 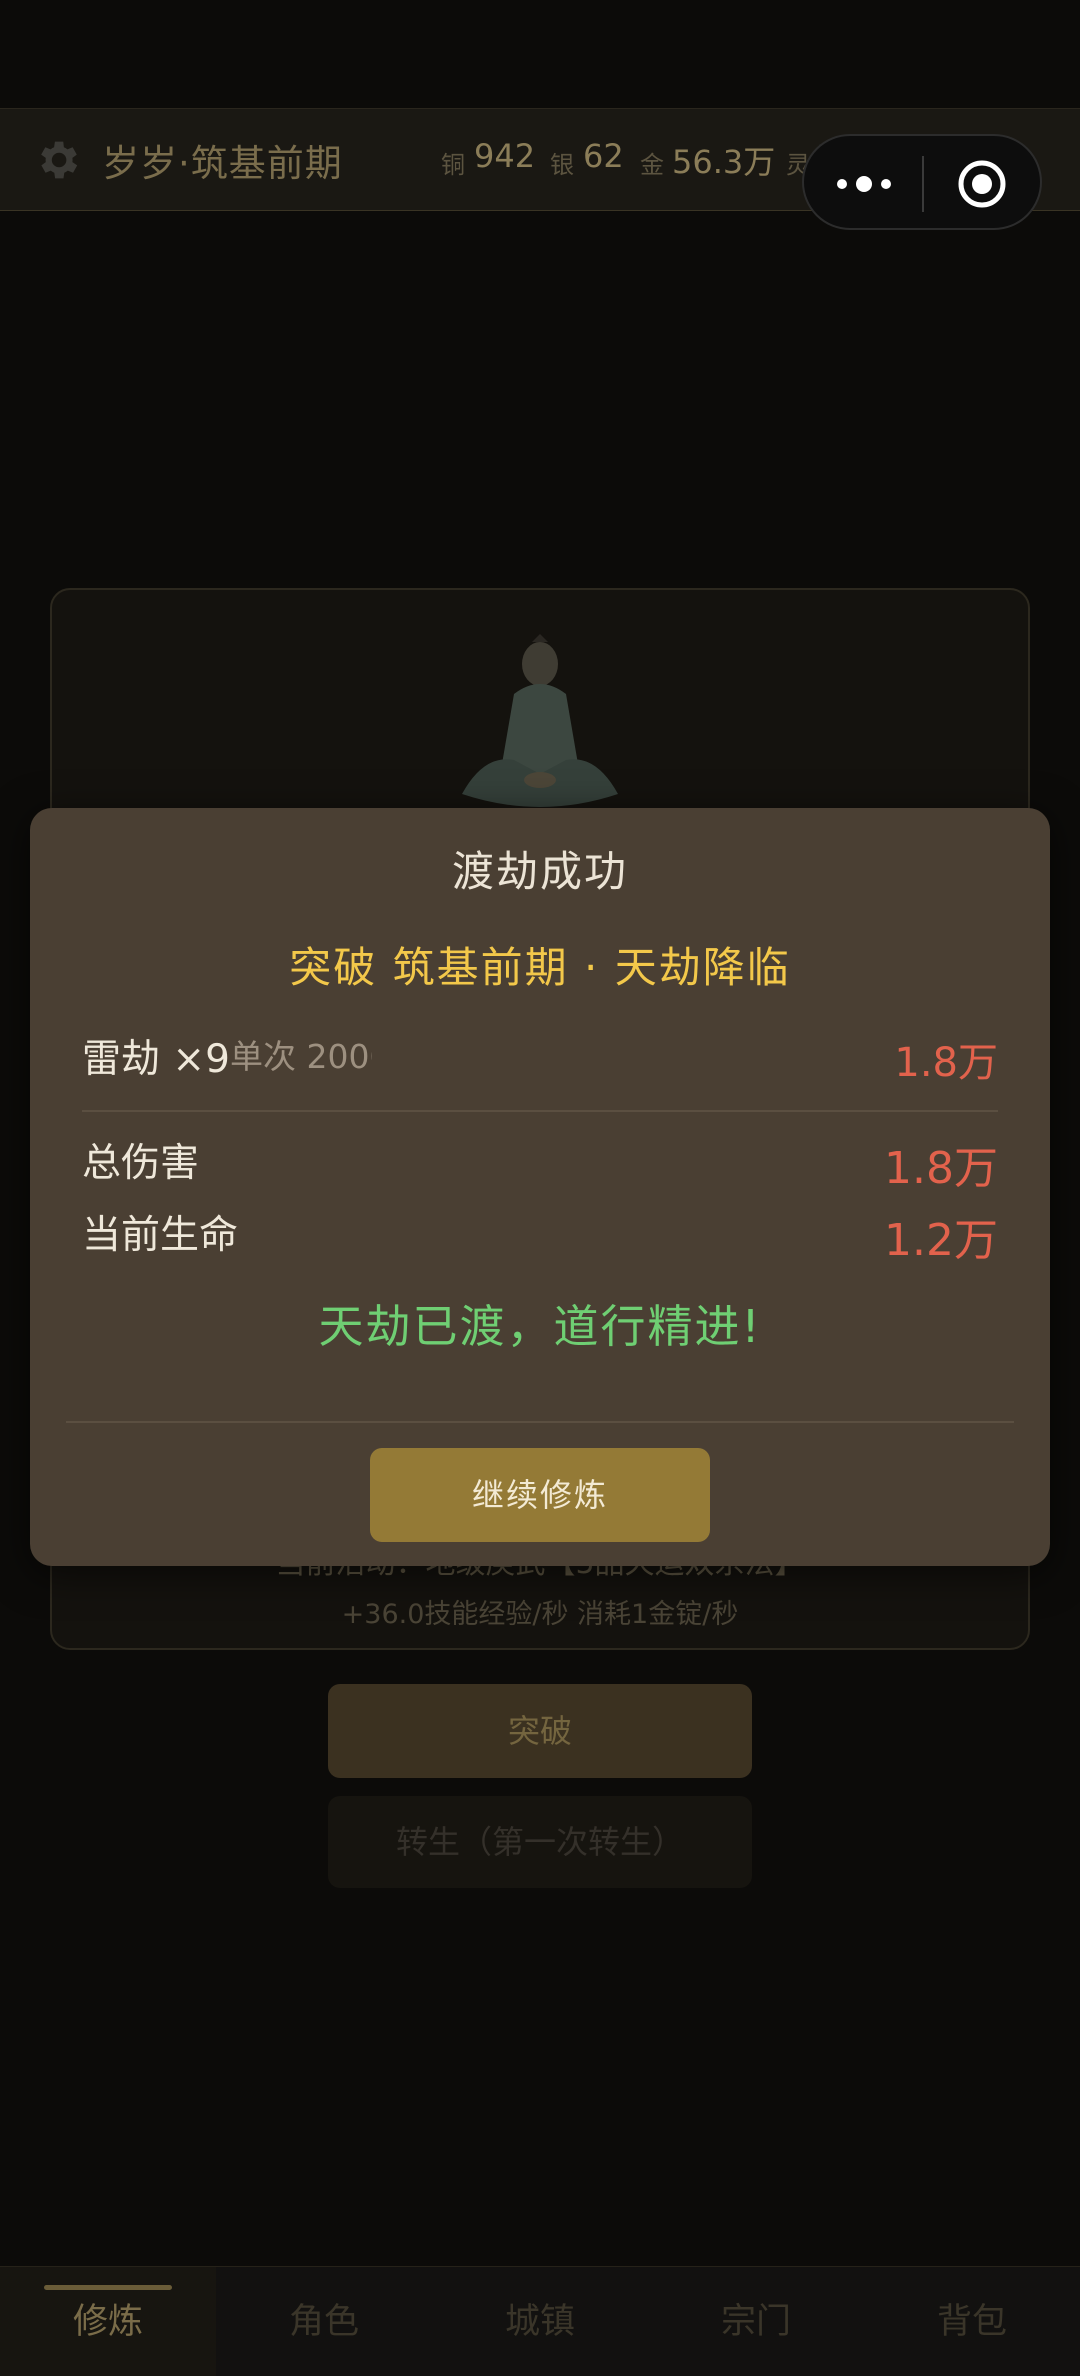 What do you see at coordinates (540, 1614) in the screenshot?
I see `exp-rate-text: +36.0技能经验/秒 消耗1金锭/秒` at bounding box center [540, 1614].